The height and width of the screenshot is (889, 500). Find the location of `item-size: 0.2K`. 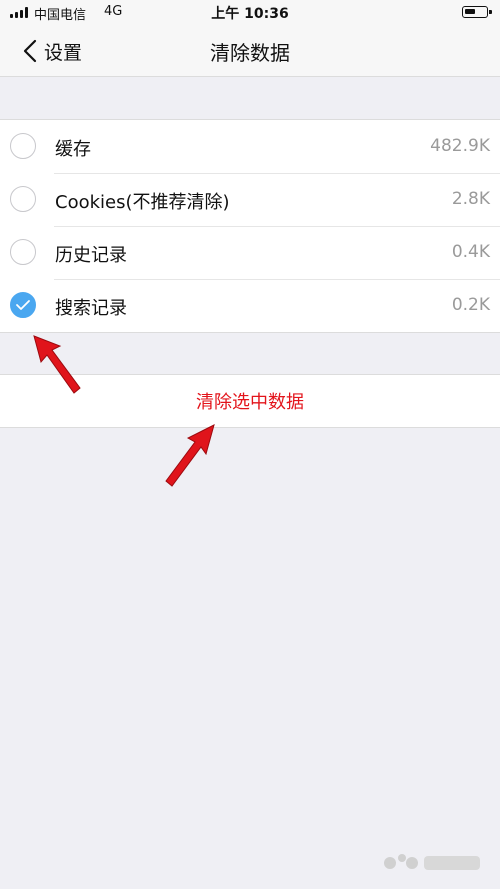

item-size: 0.2K is located at coordinates (470, 305).